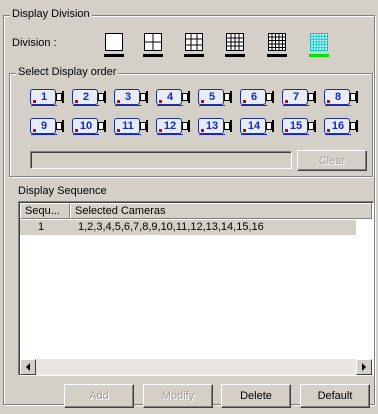  I want to click on thirty-six-view-icon, so click(319, 42).